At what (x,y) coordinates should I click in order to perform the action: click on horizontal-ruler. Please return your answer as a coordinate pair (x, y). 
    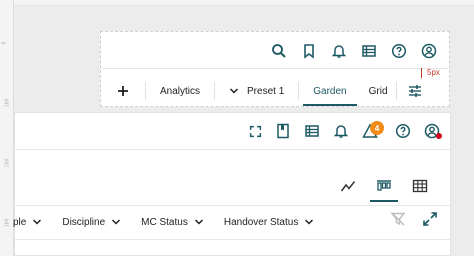
    Looking at the image, I should click on (244, 3).